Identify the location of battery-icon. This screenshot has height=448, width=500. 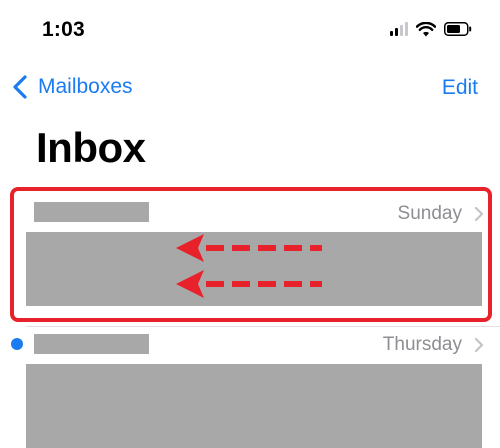
(458, 29).